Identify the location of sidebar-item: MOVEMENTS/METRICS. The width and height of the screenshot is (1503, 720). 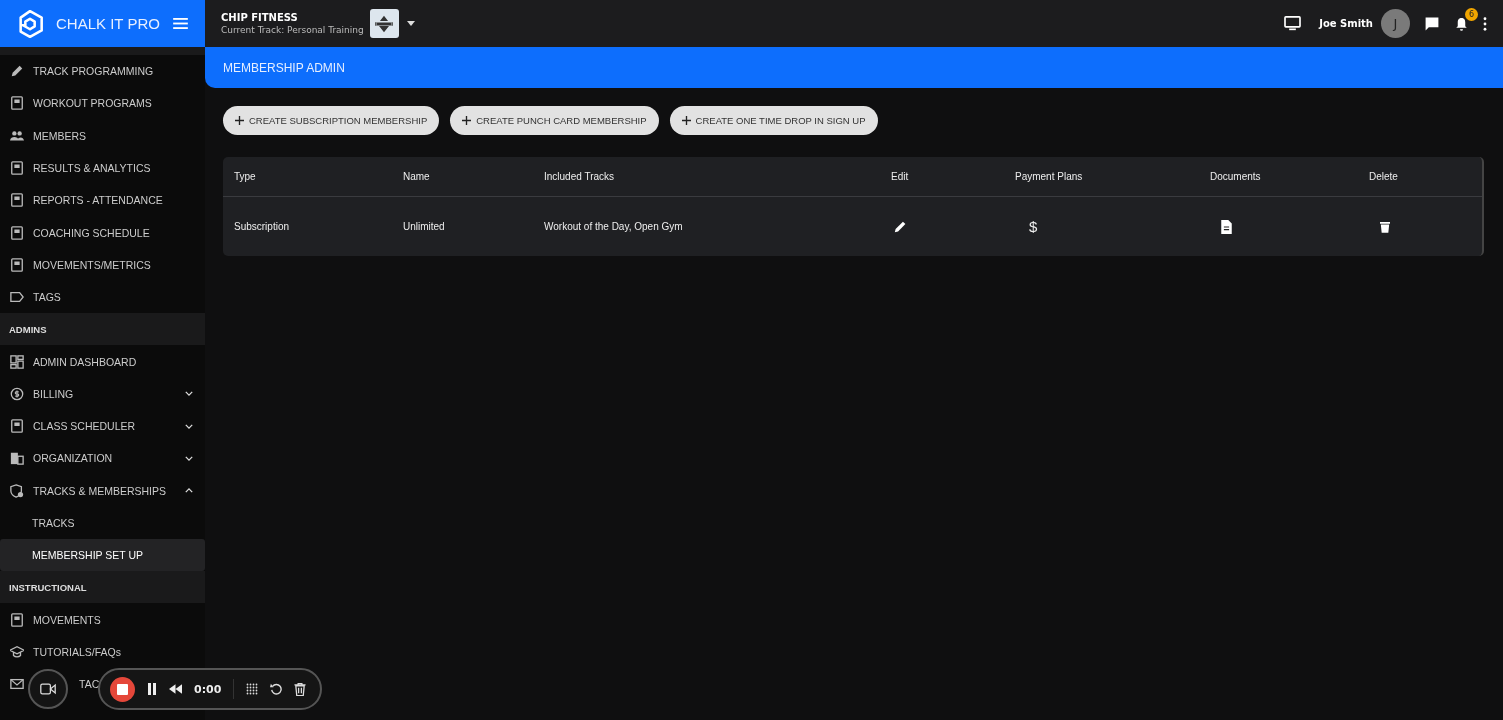
(102, 265).